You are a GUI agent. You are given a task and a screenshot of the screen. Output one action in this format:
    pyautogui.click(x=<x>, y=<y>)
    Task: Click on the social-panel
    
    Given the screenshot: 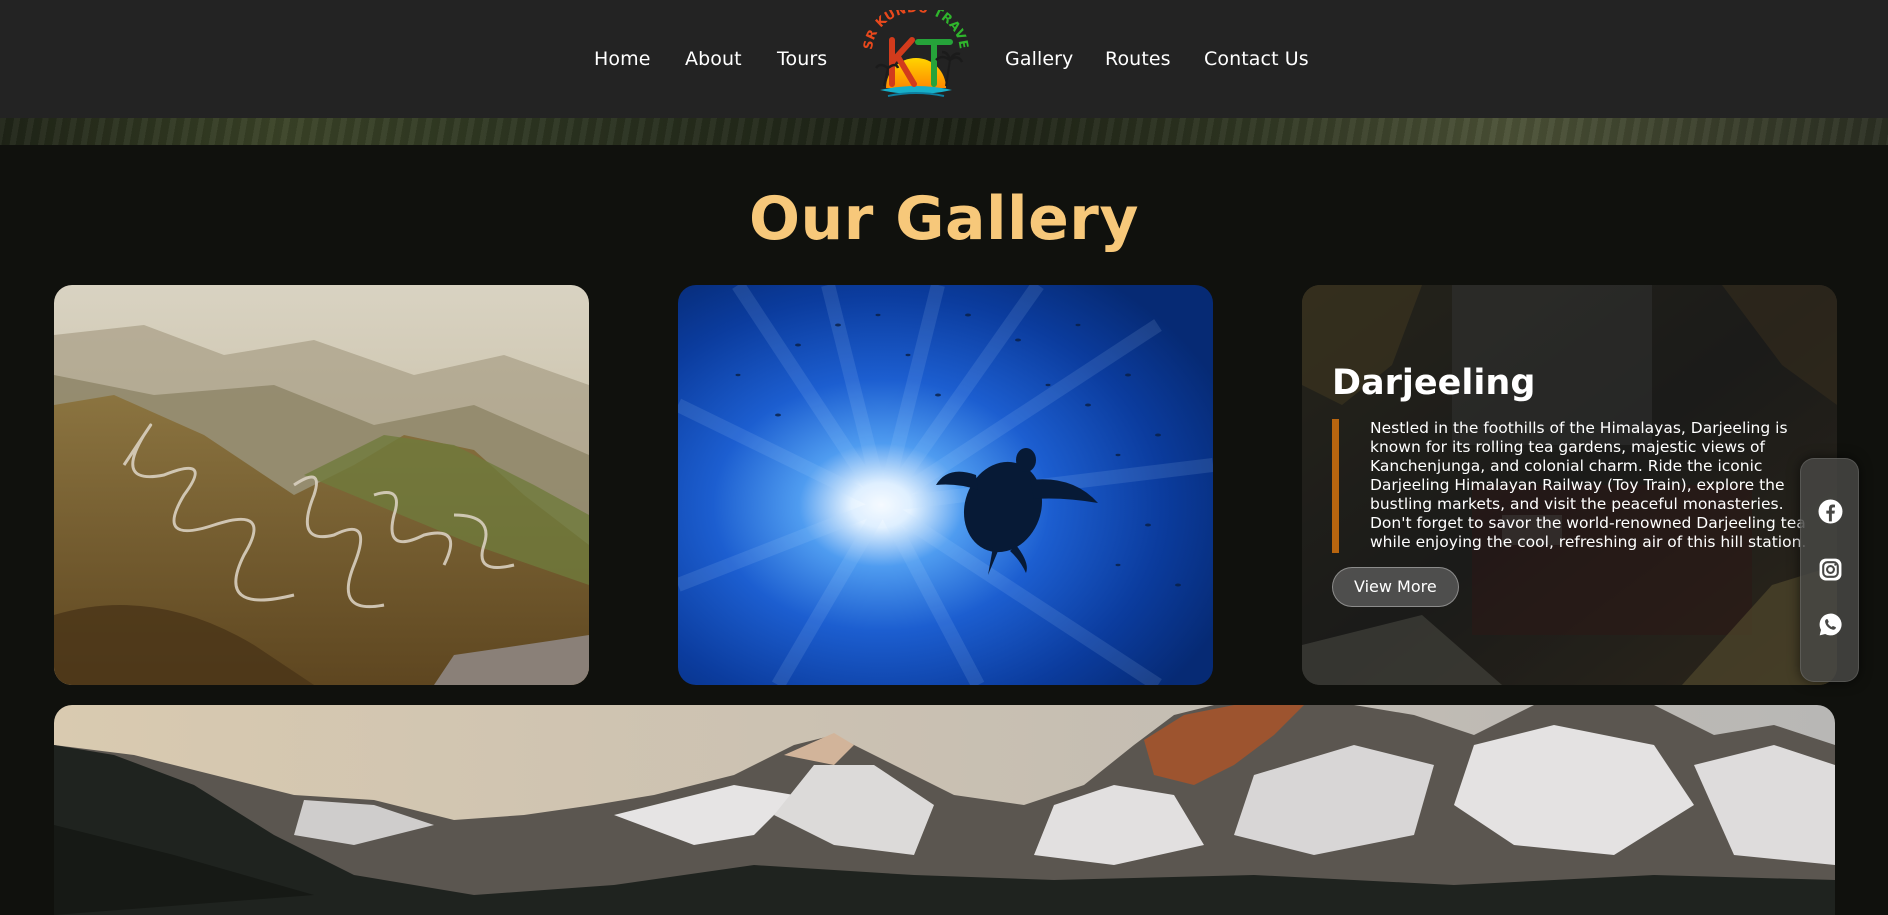 What is the action you would take?
    pyautogui.click(x=1829, y=570)
    